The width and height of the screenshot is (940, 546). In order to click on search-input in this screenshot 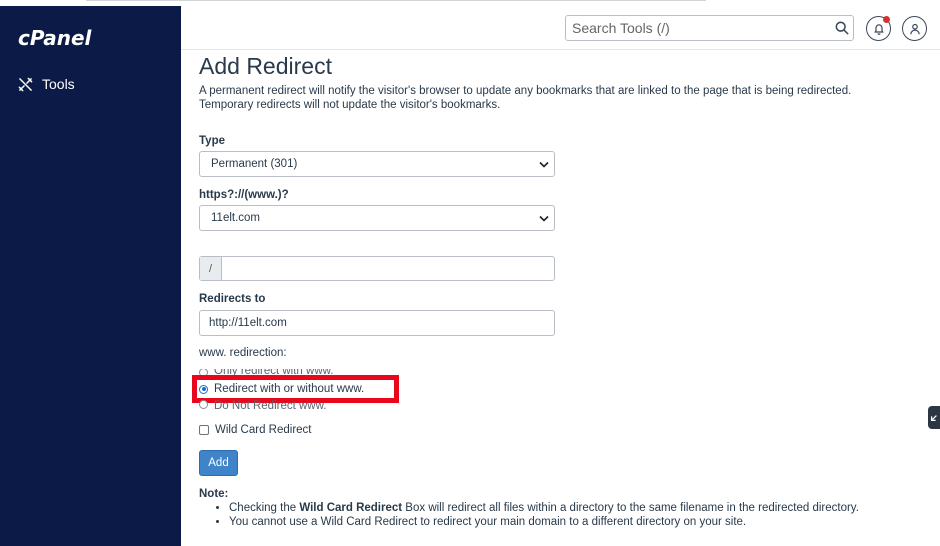, I will do `click(709, 28)`.